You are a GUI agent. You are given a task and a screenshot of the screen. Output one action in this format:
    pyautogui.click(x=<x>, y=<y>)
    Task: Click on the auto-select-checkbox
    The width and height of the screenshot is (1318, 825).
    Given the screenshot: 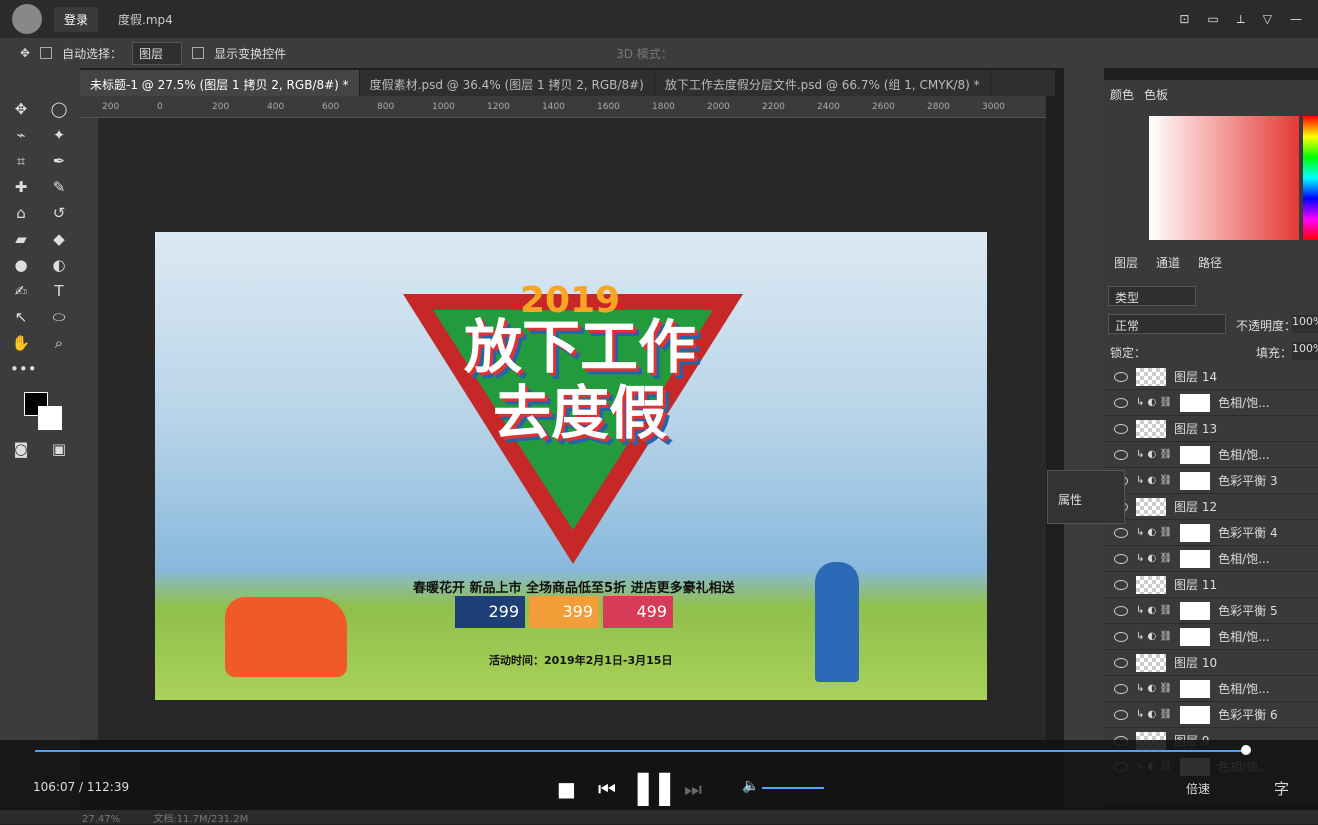 What is the action you would take?
    pyautogui.click(x=46, y=53)
    